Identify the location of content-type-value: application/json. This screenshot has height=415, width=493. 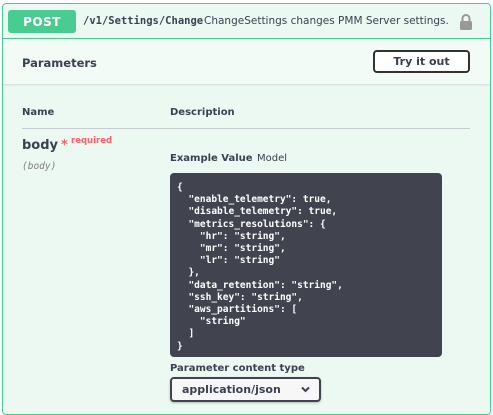
(231, 389).